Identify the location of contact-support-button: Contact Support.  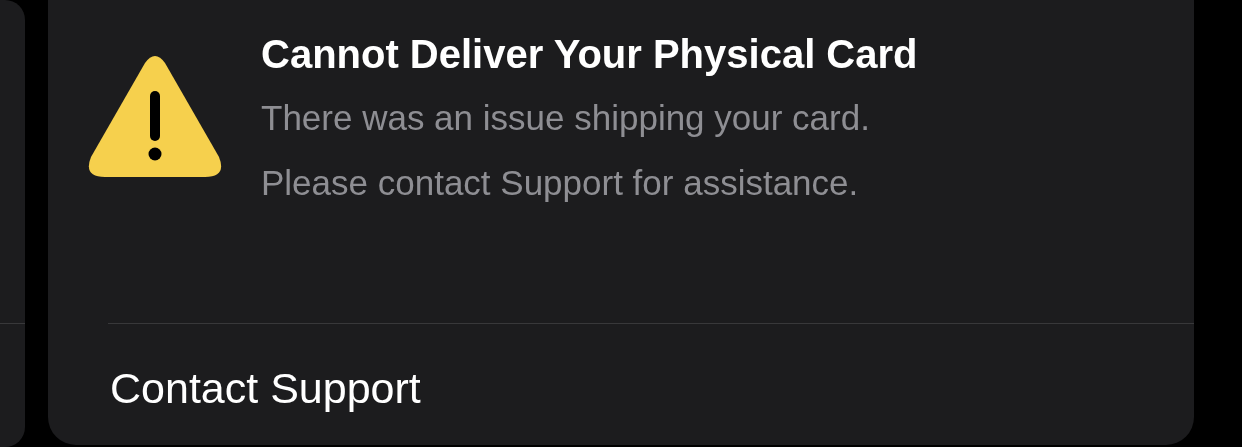
(265, 388).